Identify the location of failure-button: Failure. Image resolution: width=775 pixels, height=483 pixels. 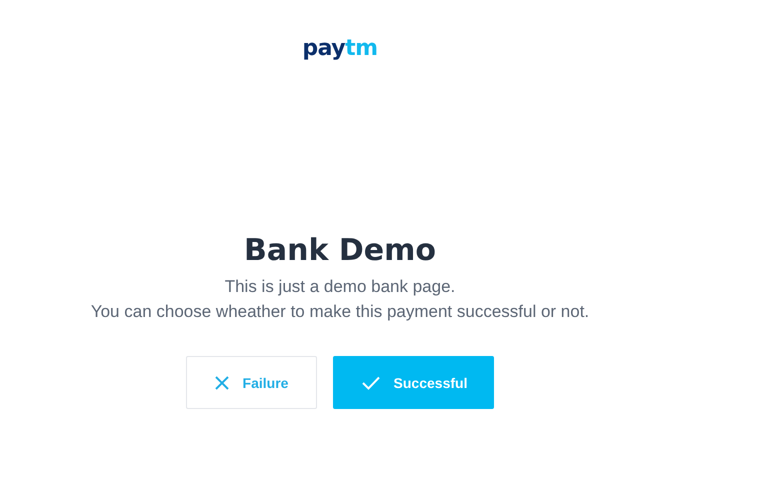
(251, 382).